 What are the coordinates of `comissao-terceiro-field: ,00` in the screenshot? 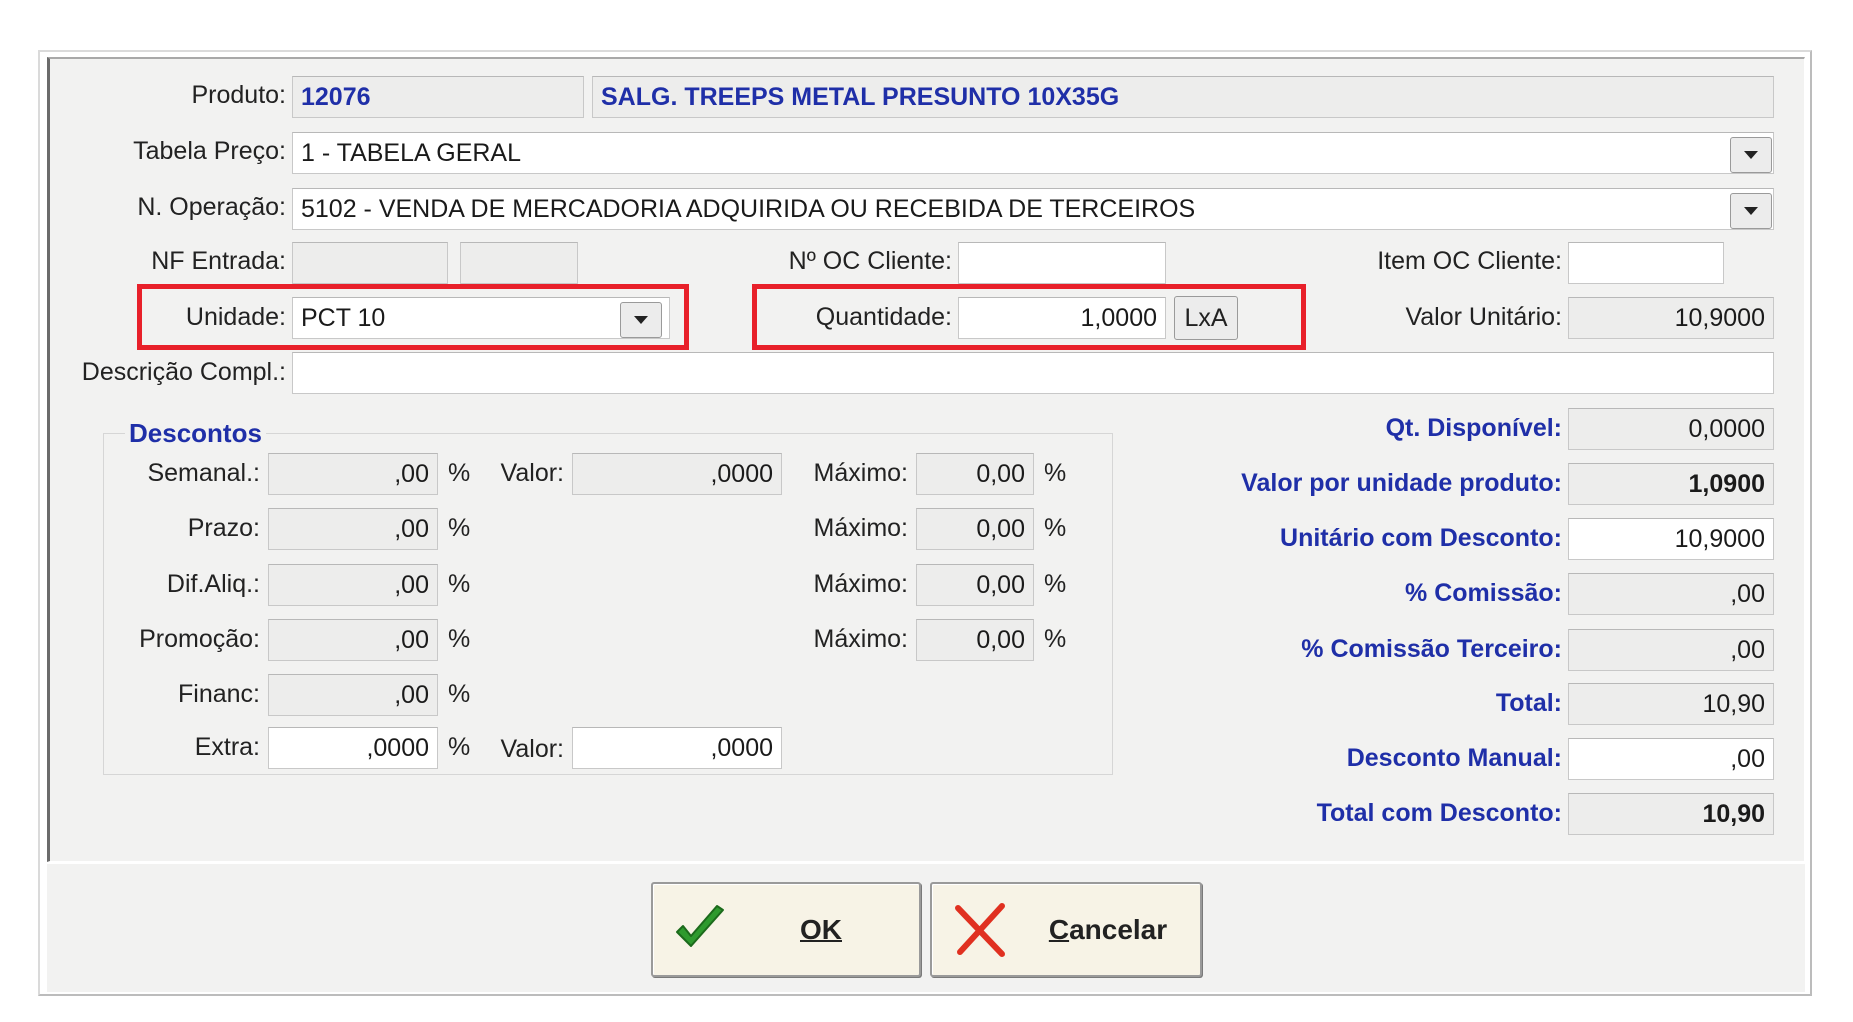 It's located at (1671, 650).